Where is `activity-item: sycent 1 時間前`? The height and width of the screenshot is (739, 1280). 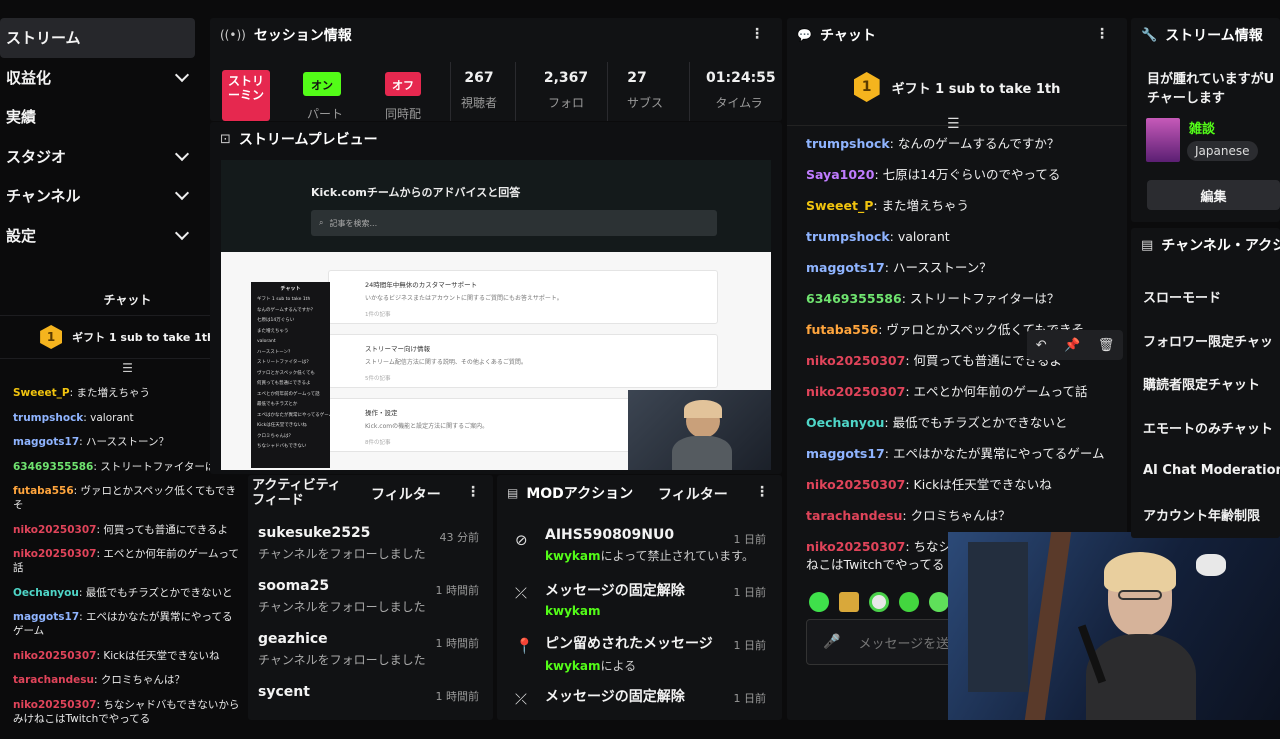 activity-item: sycent 1 時間前 is located at coordinates (370, 710).